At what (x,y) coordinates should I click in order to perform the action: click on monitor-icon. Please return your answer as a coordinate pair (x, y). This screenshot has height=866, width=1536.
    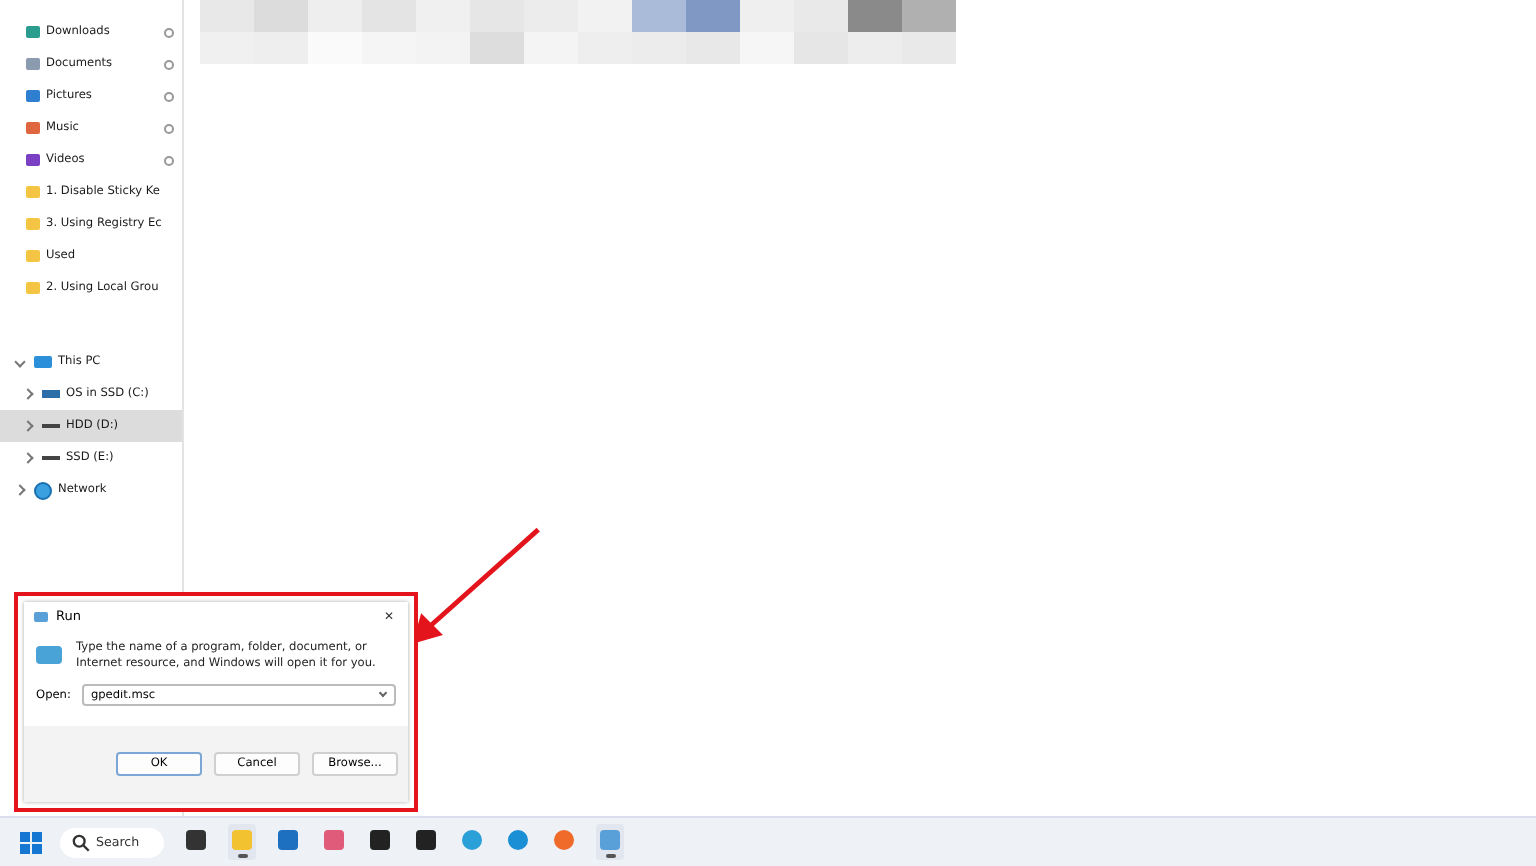
    Looking at the image, I should click on (43, 362).